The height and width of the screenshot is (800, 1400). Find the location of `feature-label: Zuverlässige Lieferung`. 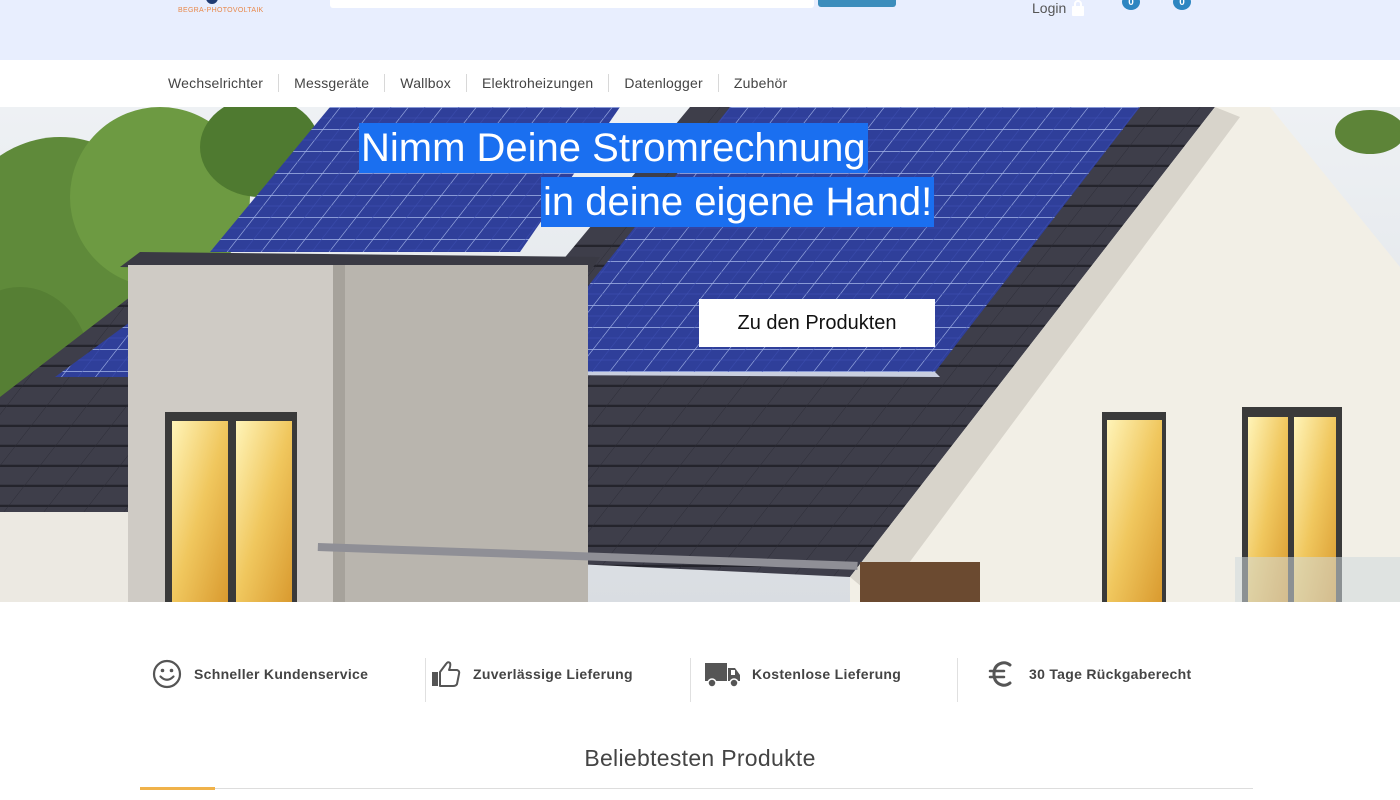

feature-label: Zuverlässige Lieferung is located at coordinates (553, 674).